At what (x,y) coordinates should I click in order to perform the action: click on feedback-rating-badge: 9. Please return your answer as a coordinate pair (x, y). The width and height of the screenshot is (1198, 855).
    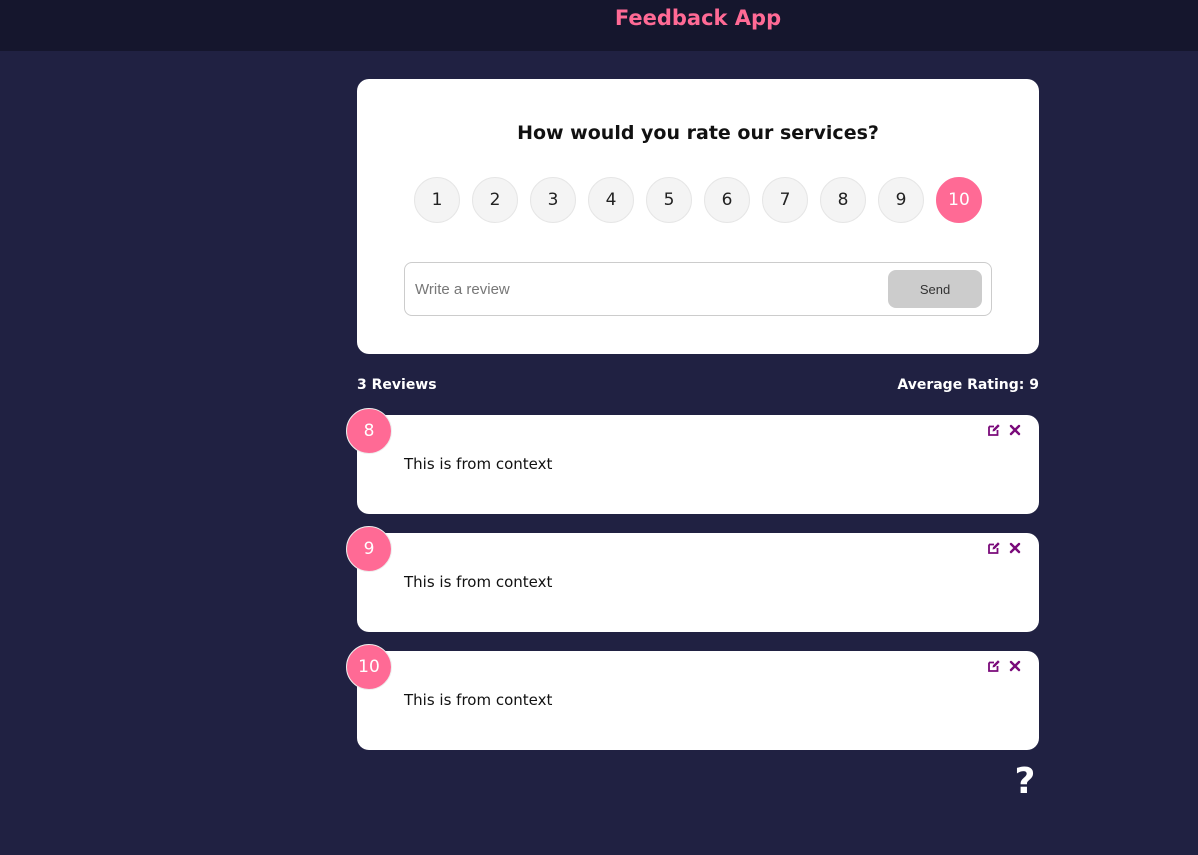
    Looking at the image, I should click on (369, 549).